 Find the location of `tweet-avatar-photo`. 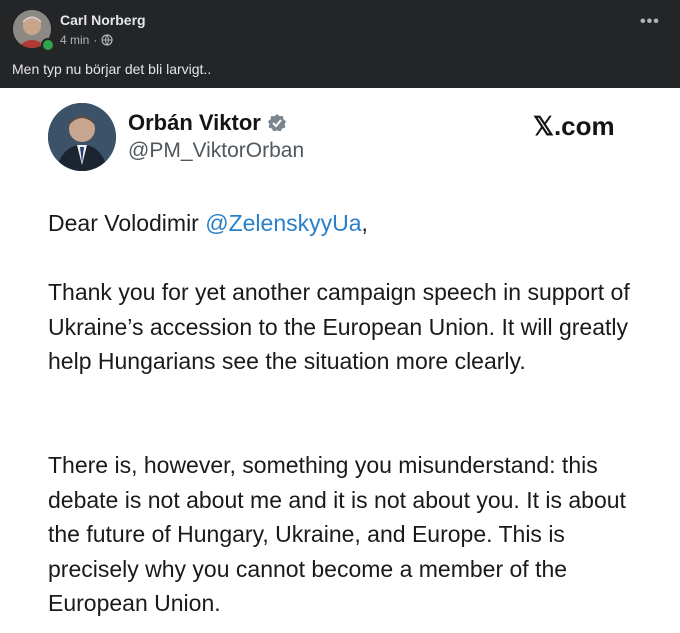

tweet-avatar-photo is located at coordinates (82, 137).